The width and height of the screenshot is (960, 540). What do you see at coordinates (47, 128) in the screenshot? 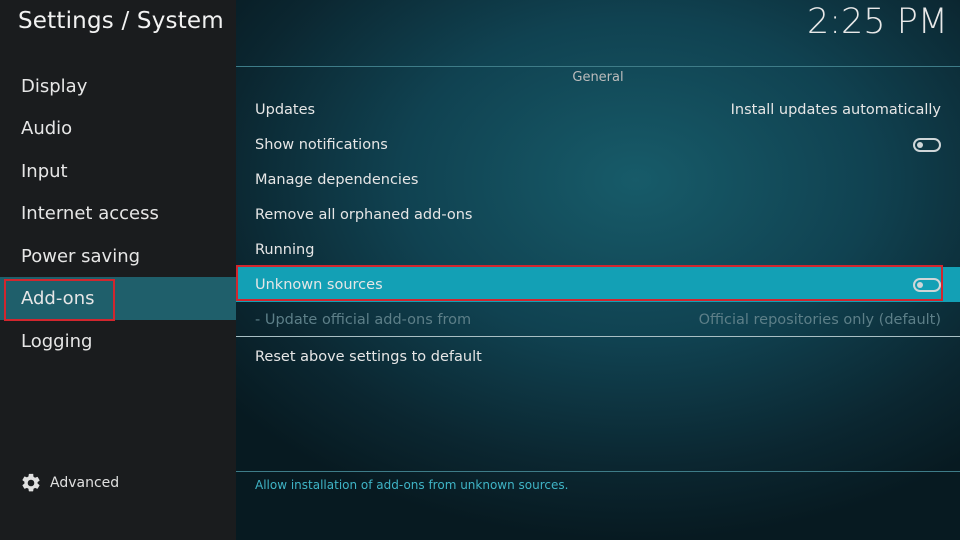
I see `sidebar-item-label: Audio` at bounding box center [47, 128].